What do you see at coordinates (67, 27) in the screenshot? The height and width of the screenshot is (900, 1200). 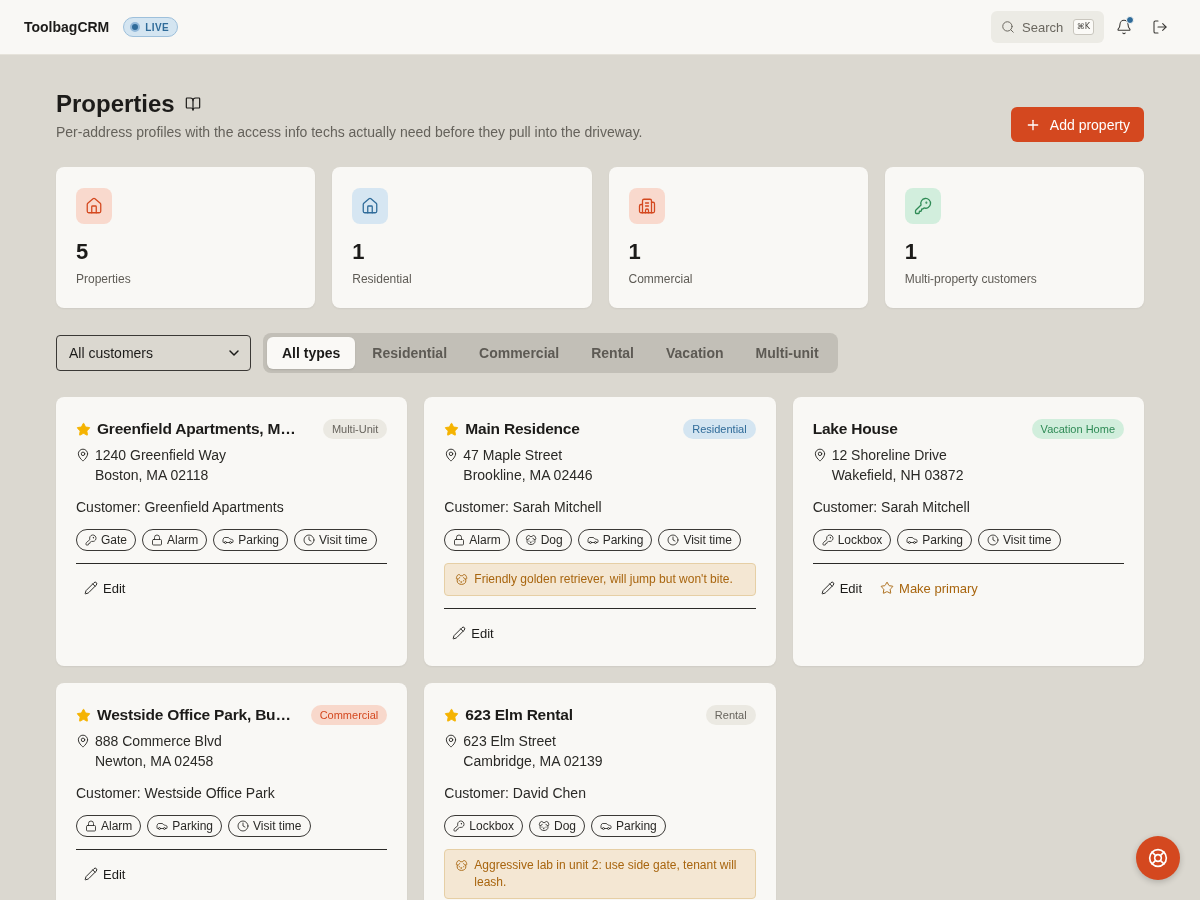 I see `app-logo: ToolbagCRM` at bounding box center [67, 27].